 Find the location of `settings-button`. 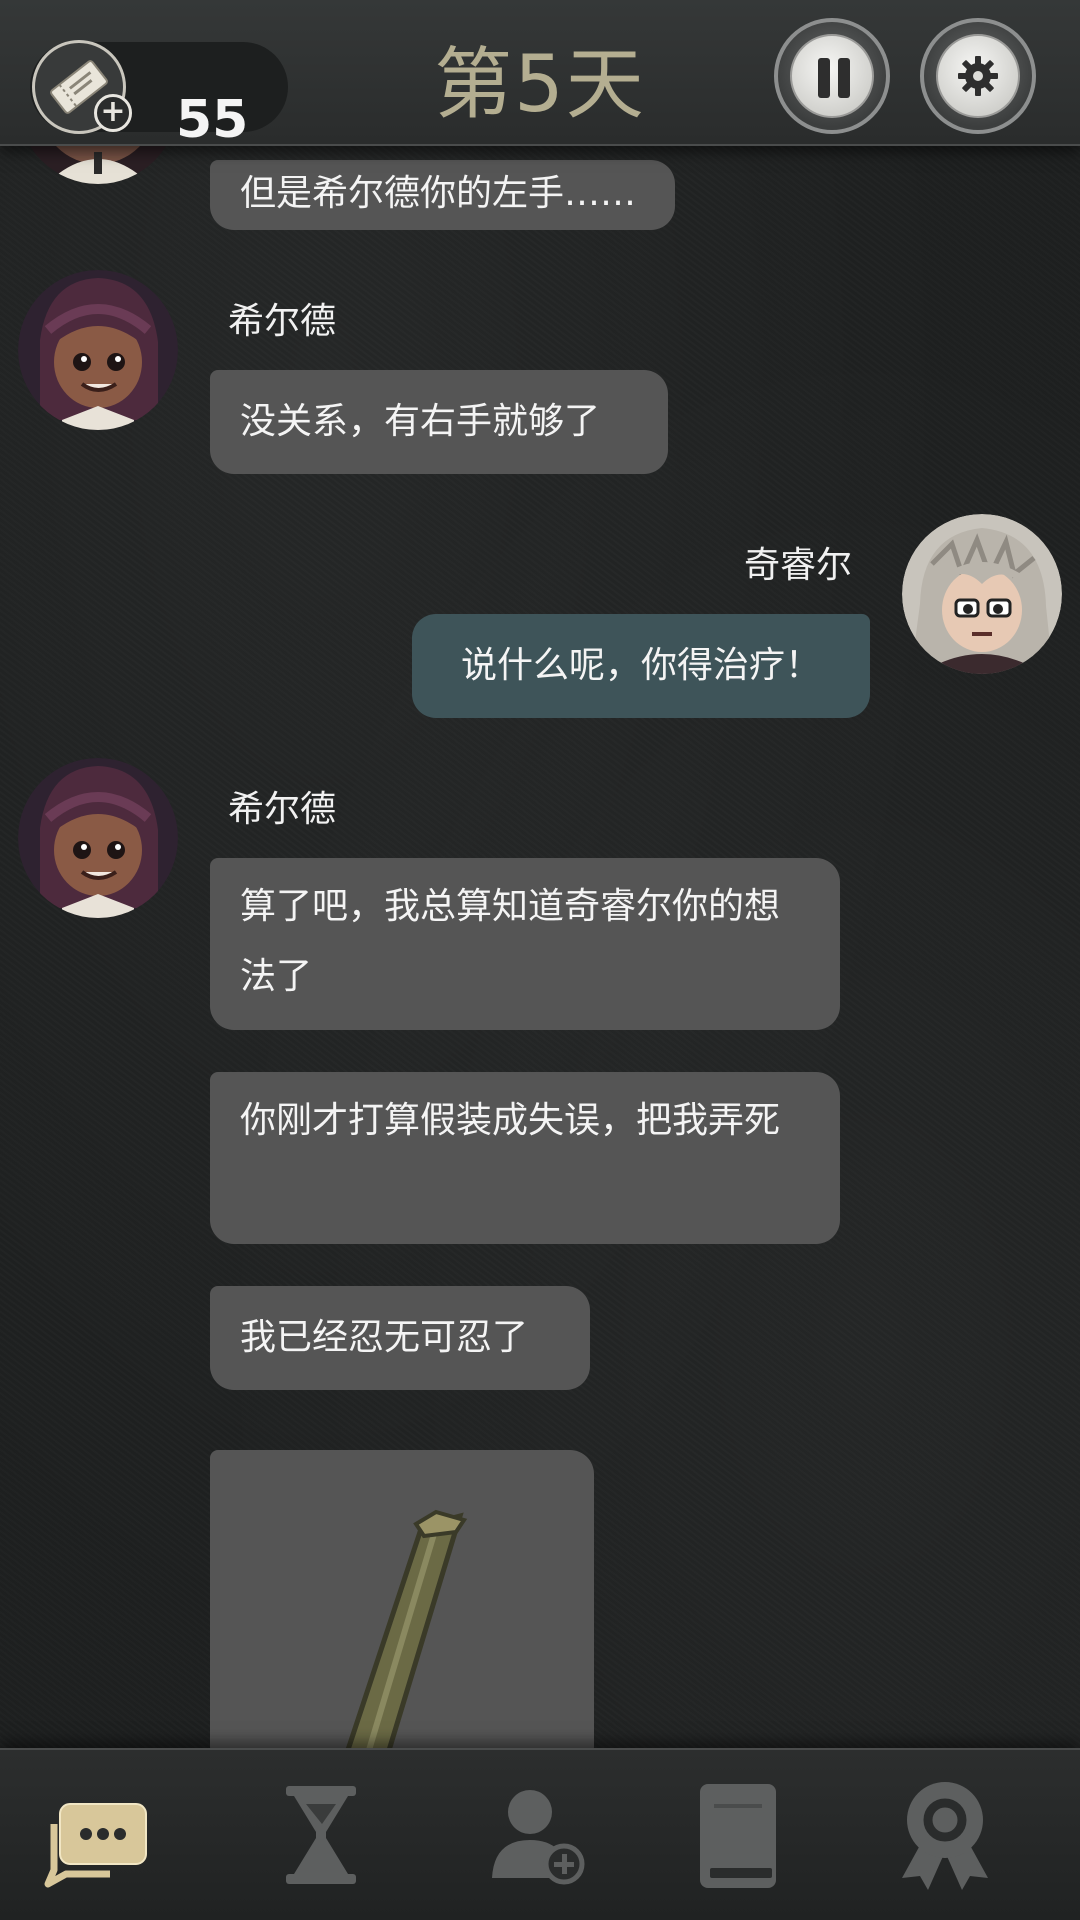

settings-button is located at coordinates (978, 76).